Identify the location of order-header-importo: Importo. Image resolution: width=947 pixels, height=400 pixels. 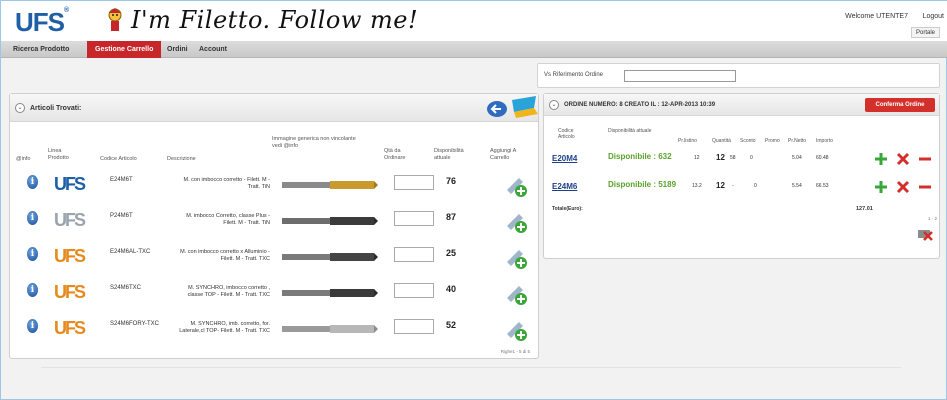
(824, 141).